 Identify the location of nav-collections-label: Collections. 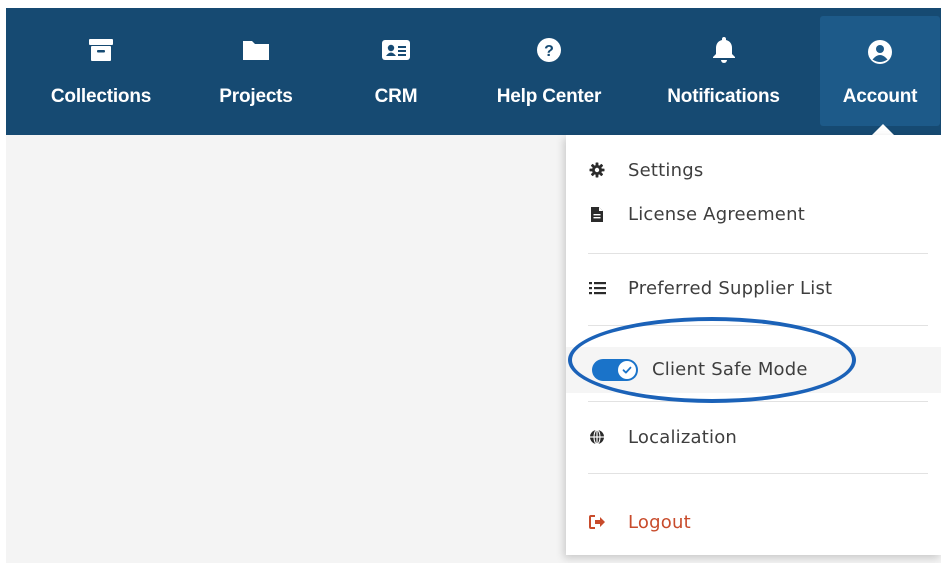
(101, 96).